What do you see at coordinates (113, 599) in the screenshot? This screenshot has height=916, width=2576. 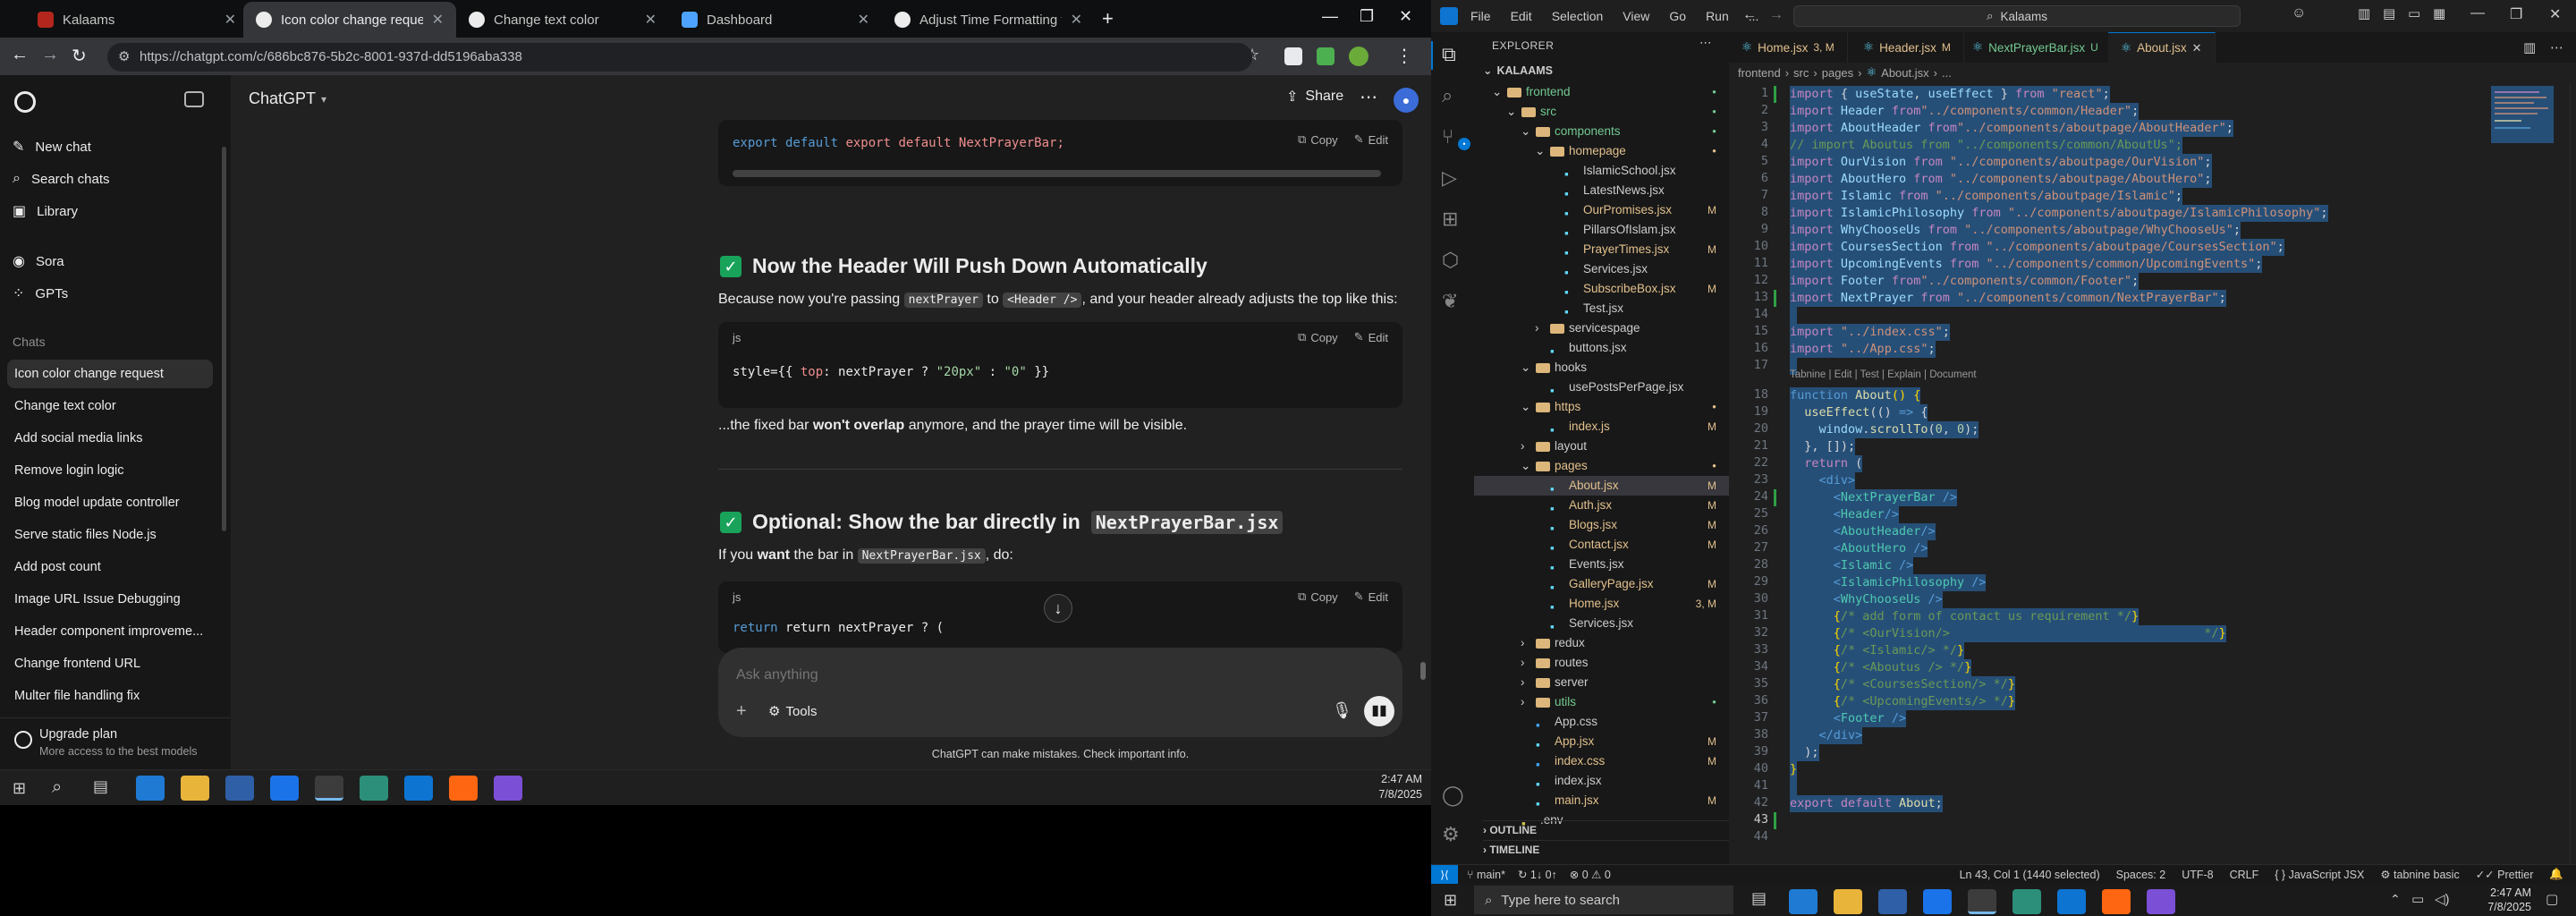 I see `chat-item: Image URL Issue Debugging` at bounding box center [113, 599].